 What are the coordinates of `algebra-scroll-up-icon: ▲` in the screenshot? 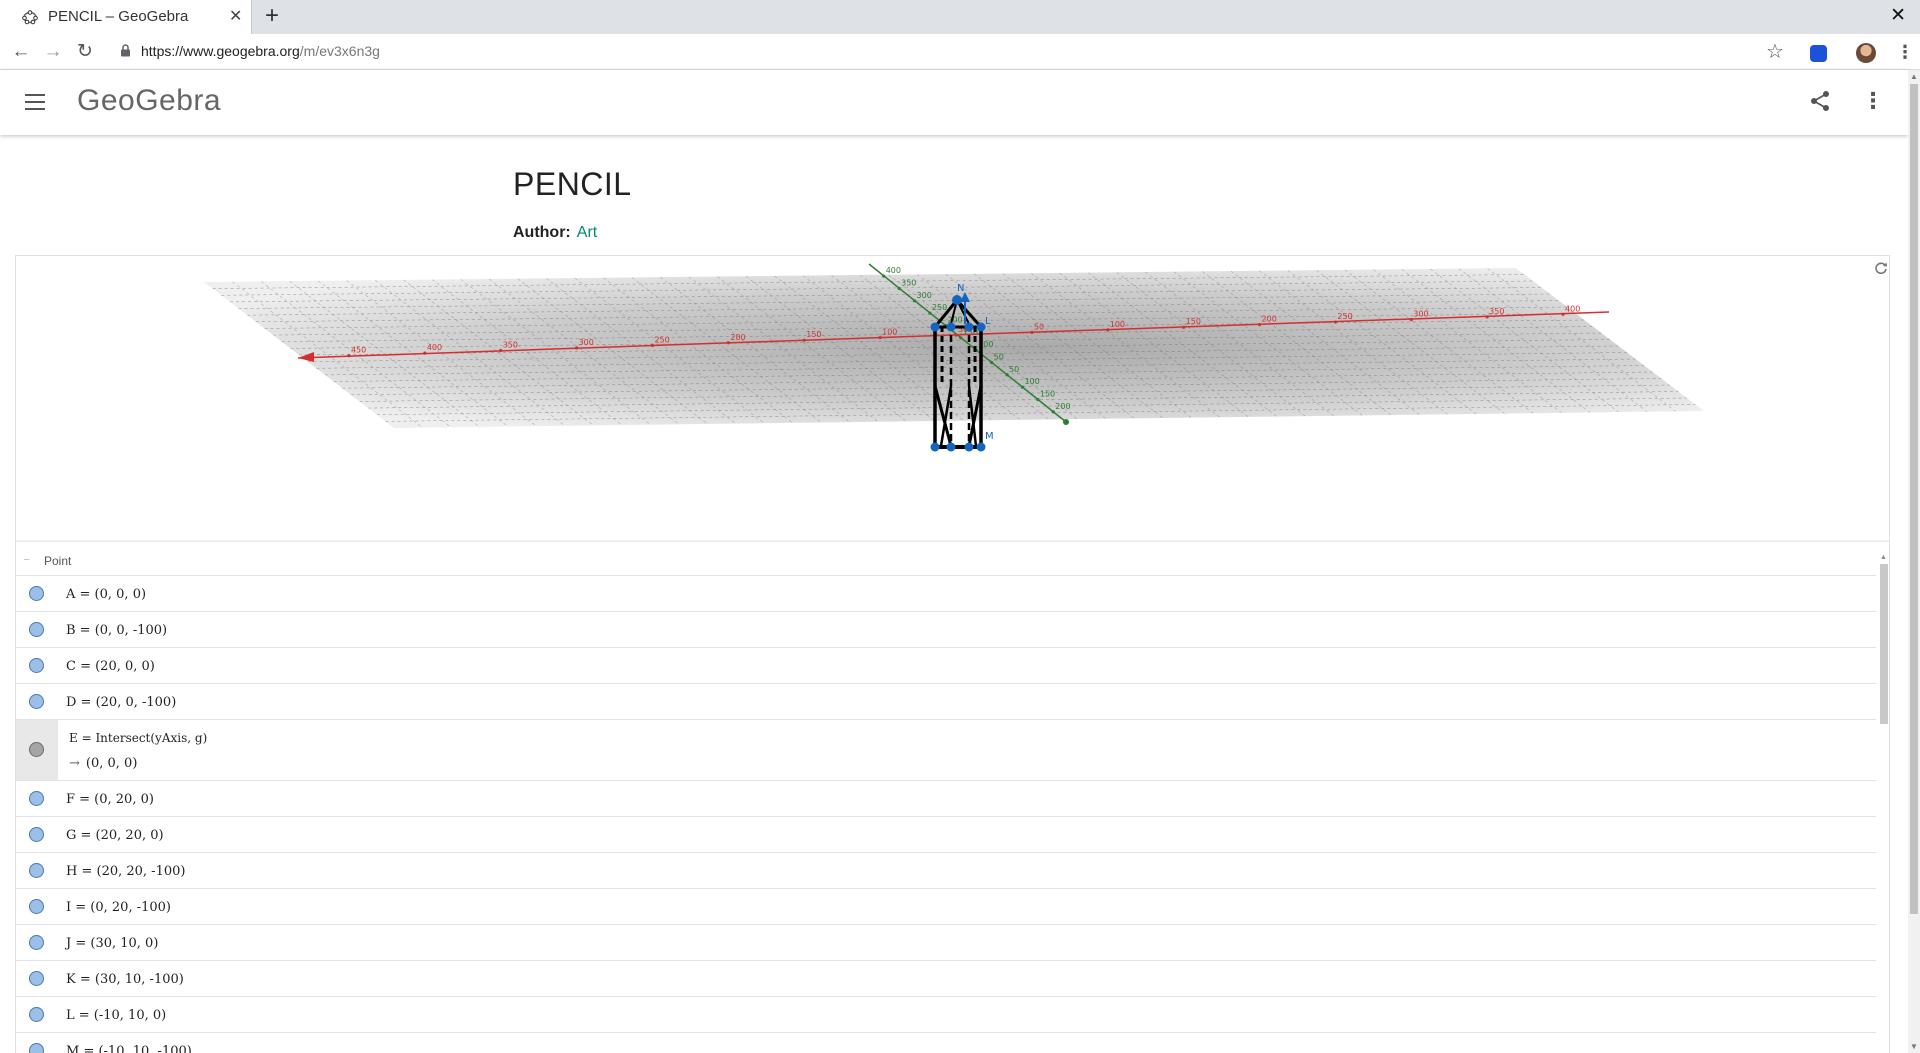 It's located at (1883, 557).